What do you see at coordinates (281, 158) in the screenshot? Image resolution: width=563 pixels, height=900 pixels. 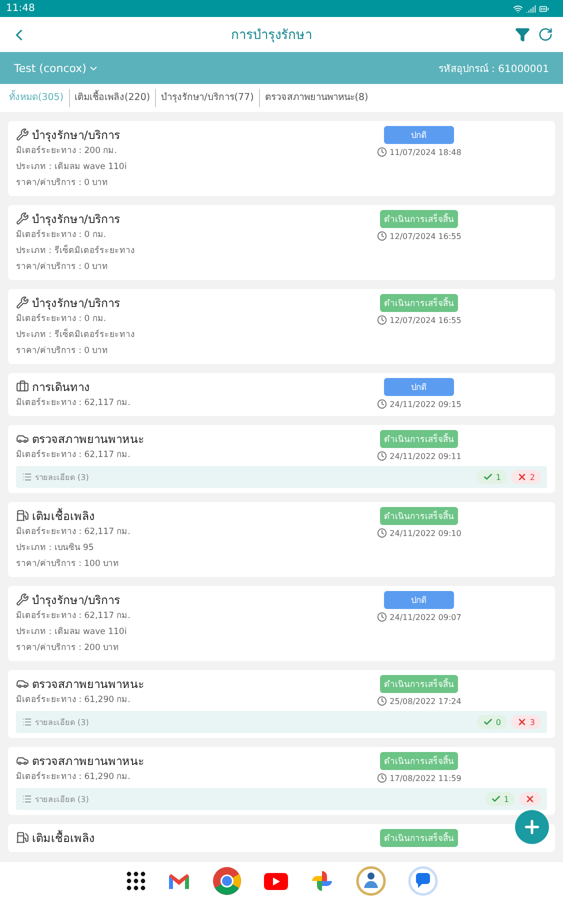 I see `record-card: บำรุงรักษา/บริการ มิเตอร์ระยะทาง : 200 กม. ประเภท : เติมลม wave 110i ราคา/ค่าบริการ : 0 บาท ปกติ 11/07/2024 18:48` at bounding box center [281, 158].